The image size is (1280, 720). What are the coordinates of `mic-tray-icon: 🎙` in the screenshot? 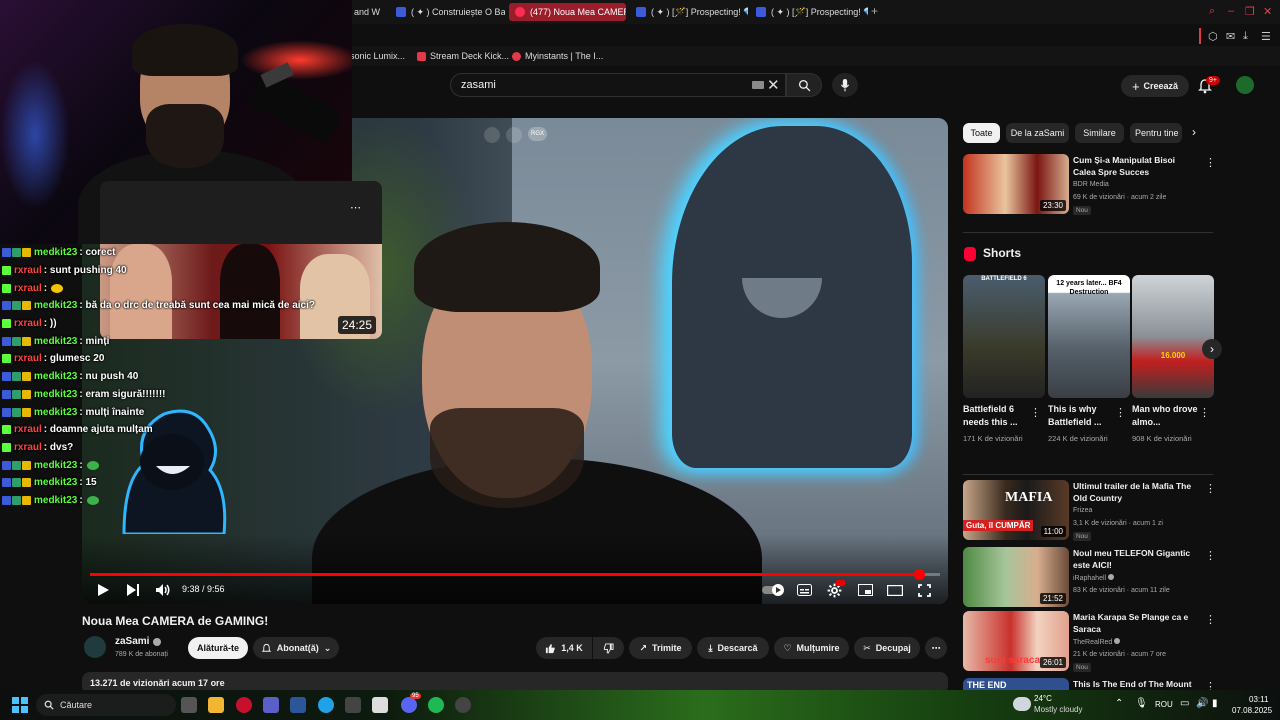 It's located at (1141, 703).